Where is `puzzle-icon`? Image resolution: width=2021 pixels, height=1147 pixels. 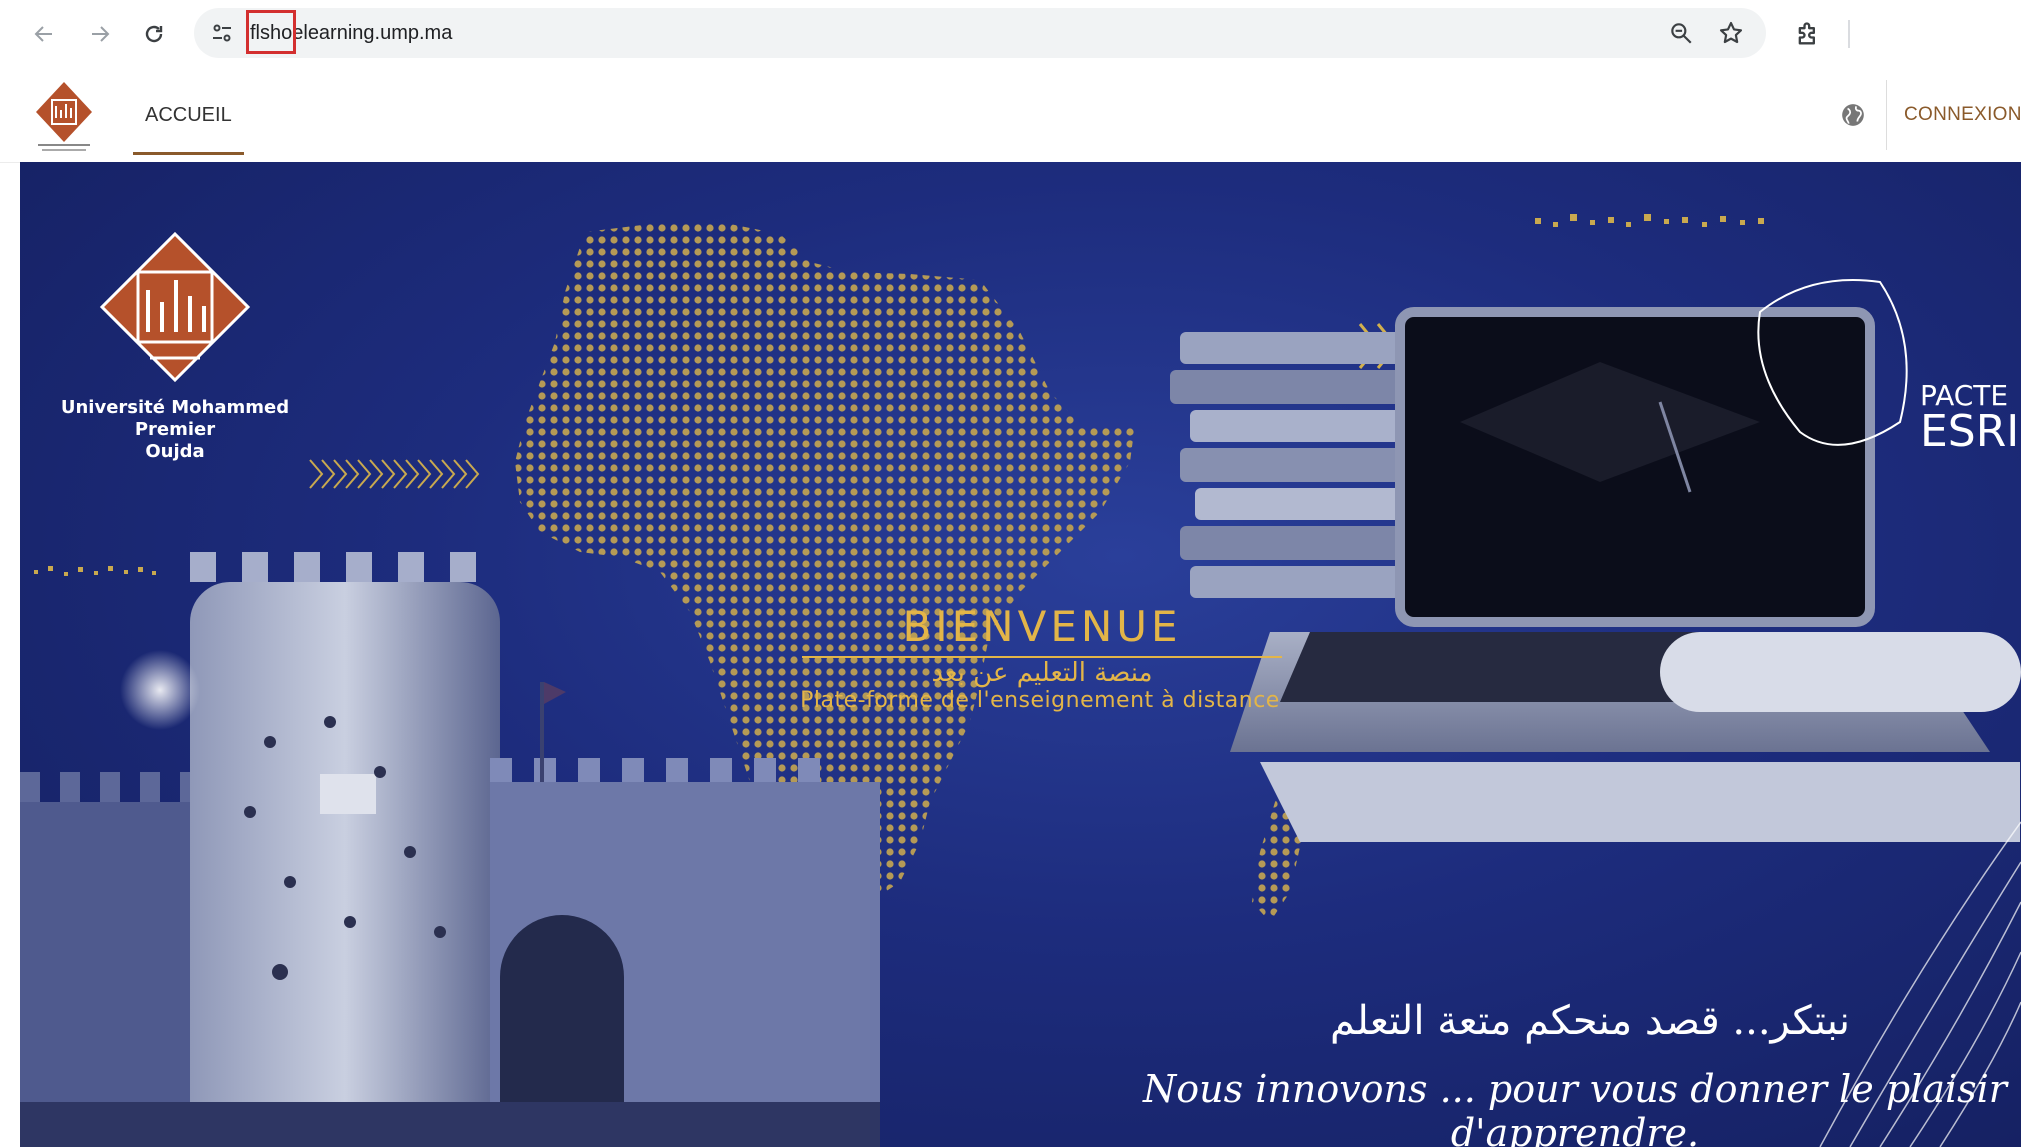 puzzle-icon is located at coordinates (1806, 33).